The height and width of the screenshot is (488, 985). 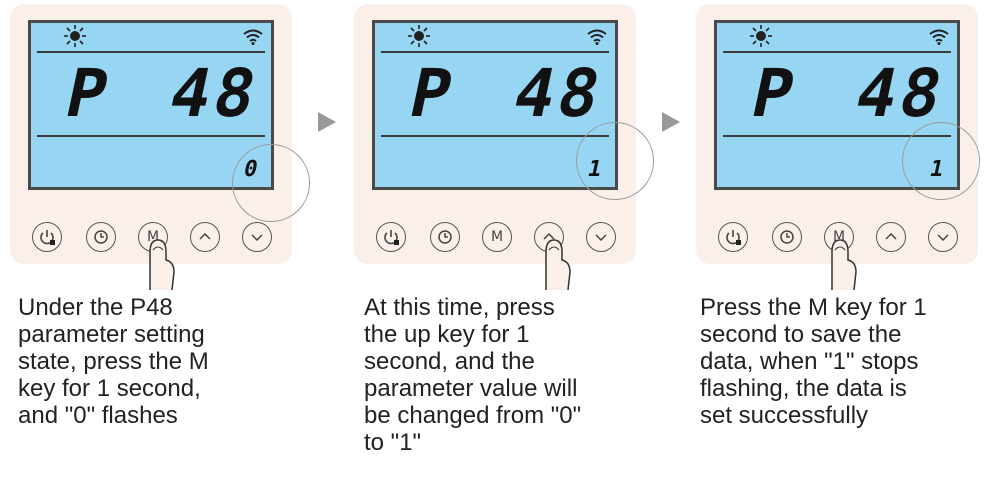 I want to click on mode-button: M, so click(x=497, y=237).